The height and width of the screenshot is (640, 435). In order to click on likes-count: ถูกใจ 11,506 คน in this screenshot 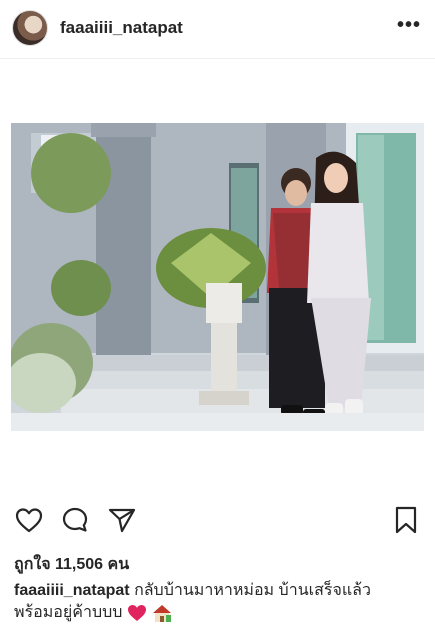, I will do `click(71, 564)`.